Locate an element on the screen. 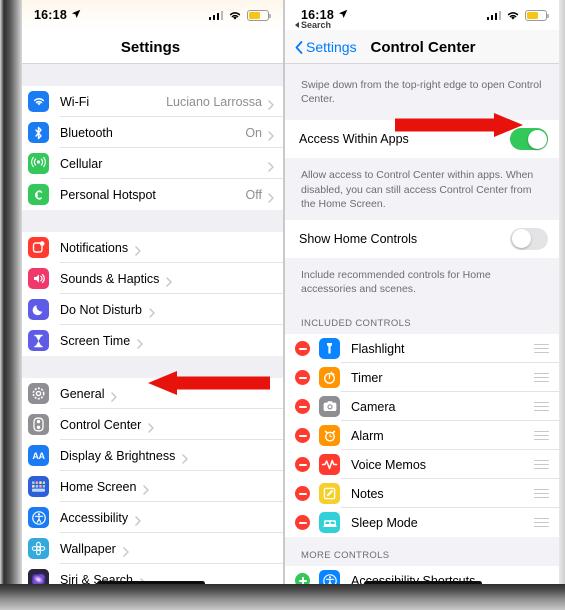 Image resolution: width=565 pixels, height=610 pixels. show-home-controls-label: Show Home Controls is located at coordinates (358, 238).